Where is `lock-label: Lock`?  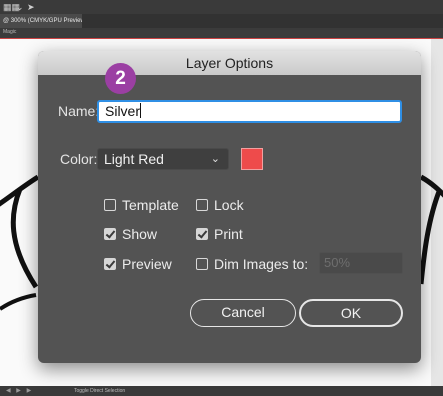 lock-label: Lock is located at coordinates (229, 205).